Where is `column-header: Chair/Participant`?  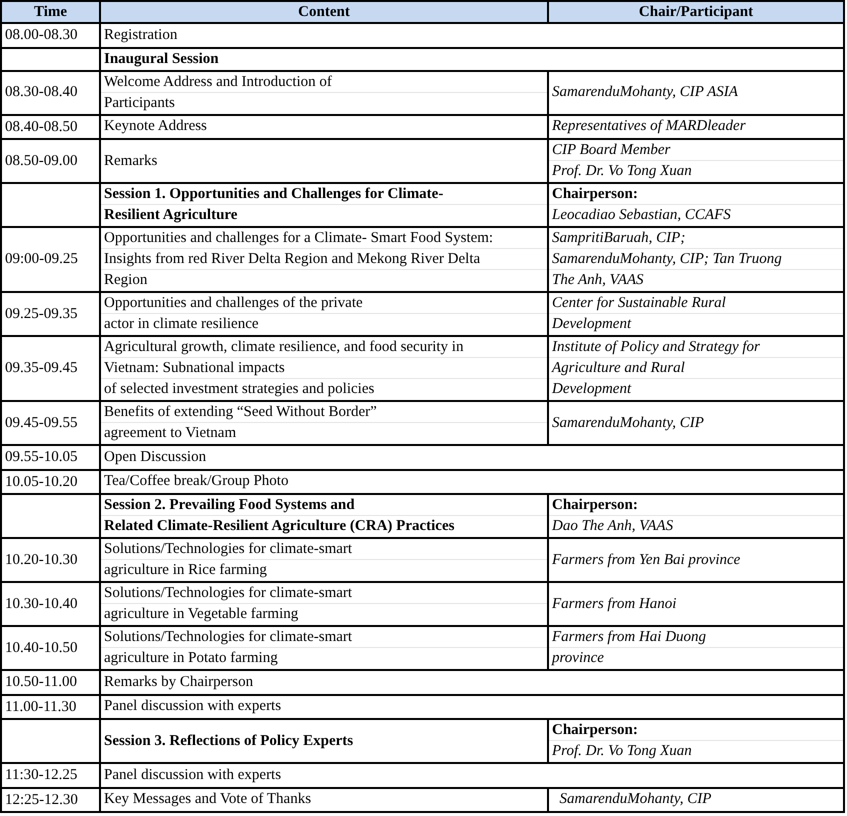 column-header: Chair/Participant is located at coordinates (696, 12).